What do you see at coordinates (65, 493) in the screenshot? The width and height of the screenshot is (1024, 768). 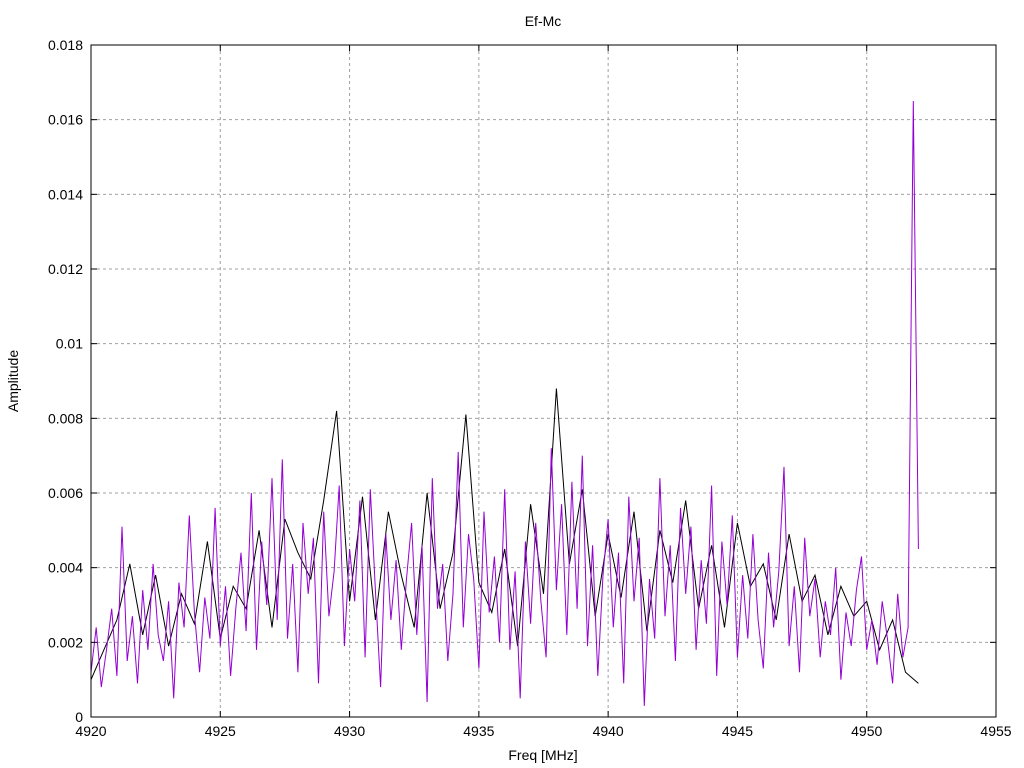 I see `y-tick-label: 0.006` at bounding box center [65, 493].